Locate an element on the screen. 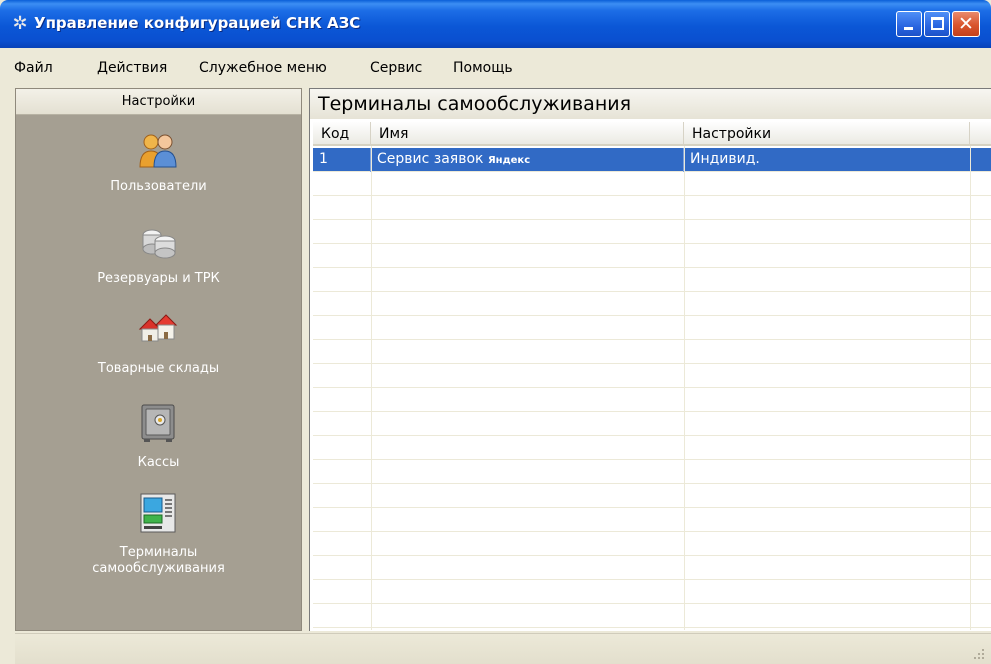 The height and width of the screenshot is (664, 991). sidebar-item-tanks: Резервуары и ТРК is located at coordinates (158, 256).